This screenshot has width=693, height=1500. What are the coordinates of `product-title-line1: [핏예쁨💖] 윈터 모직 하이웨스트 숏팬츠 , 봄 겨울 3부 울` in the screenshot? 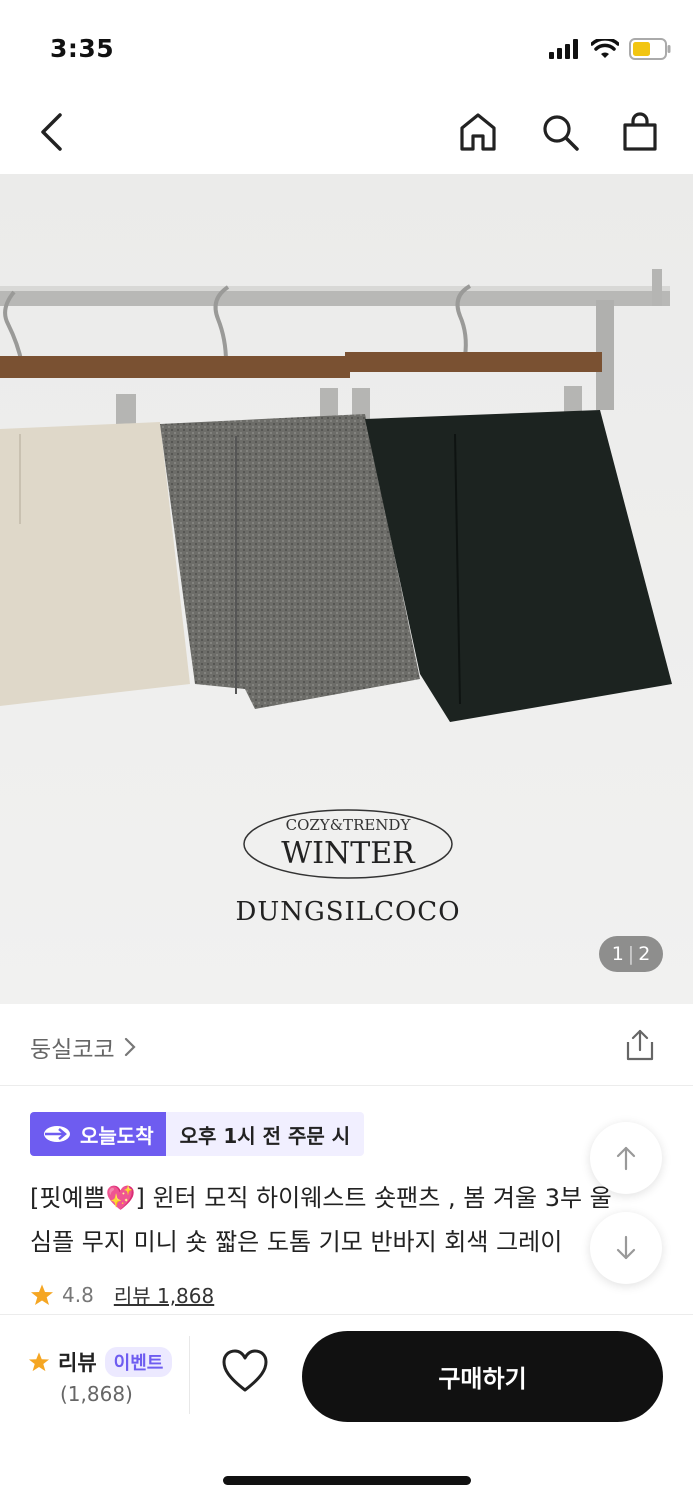 It's located at (321, 1198).